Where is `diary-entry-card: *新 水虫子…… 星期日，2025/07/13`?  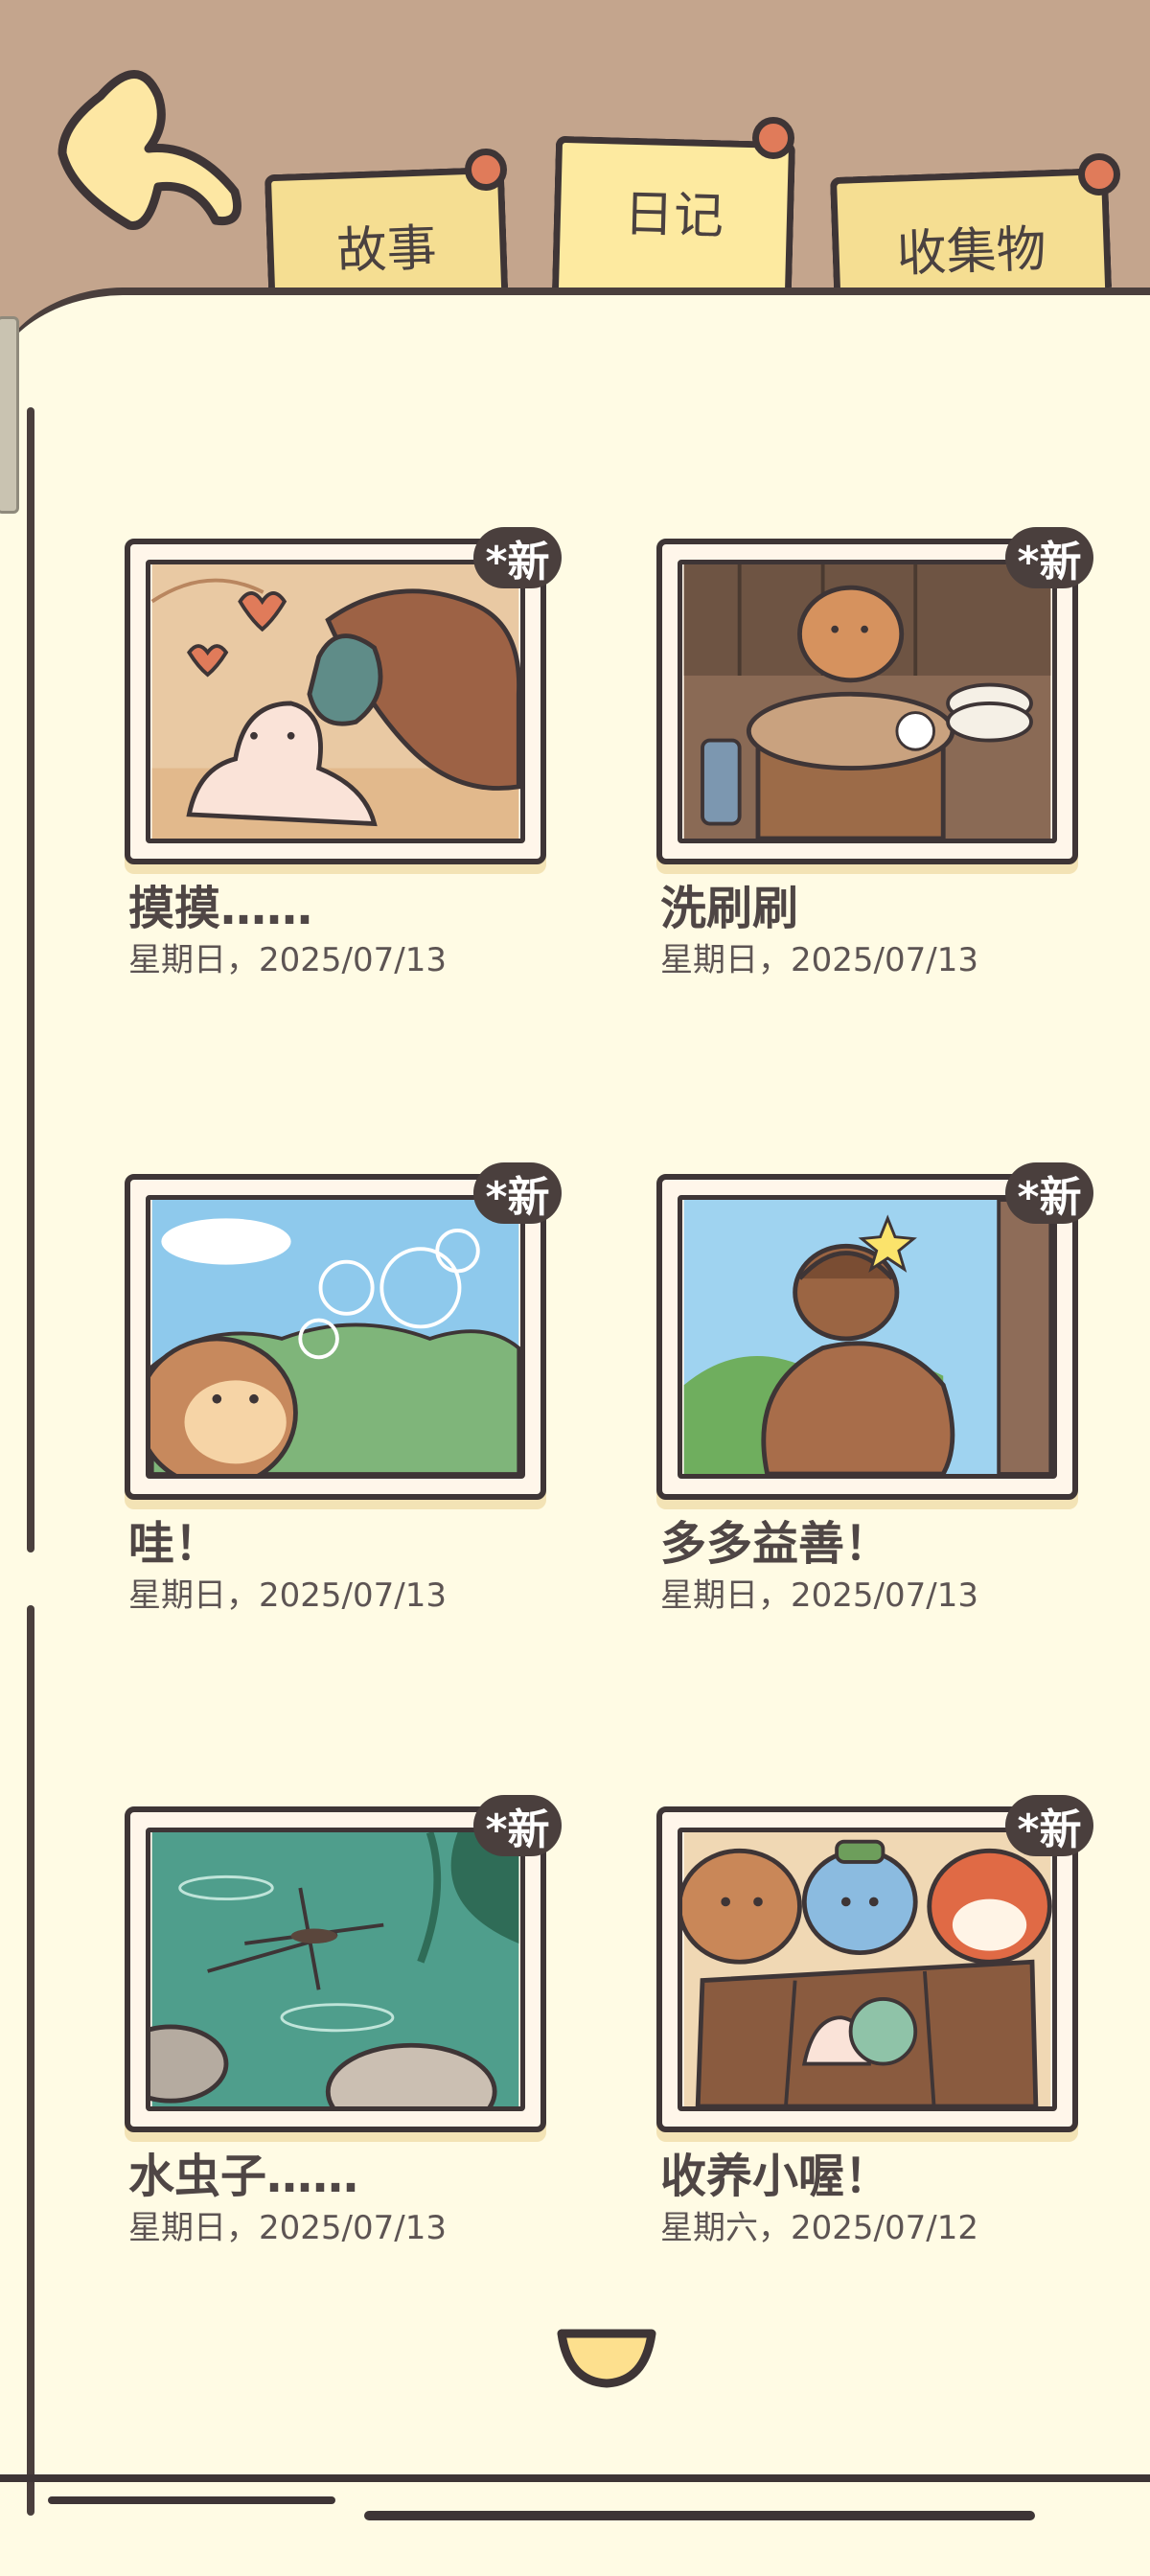
diary-entry-card: *新 水虫子…… 星期日，2025/07/13 is located at coordinates (345, 2021).